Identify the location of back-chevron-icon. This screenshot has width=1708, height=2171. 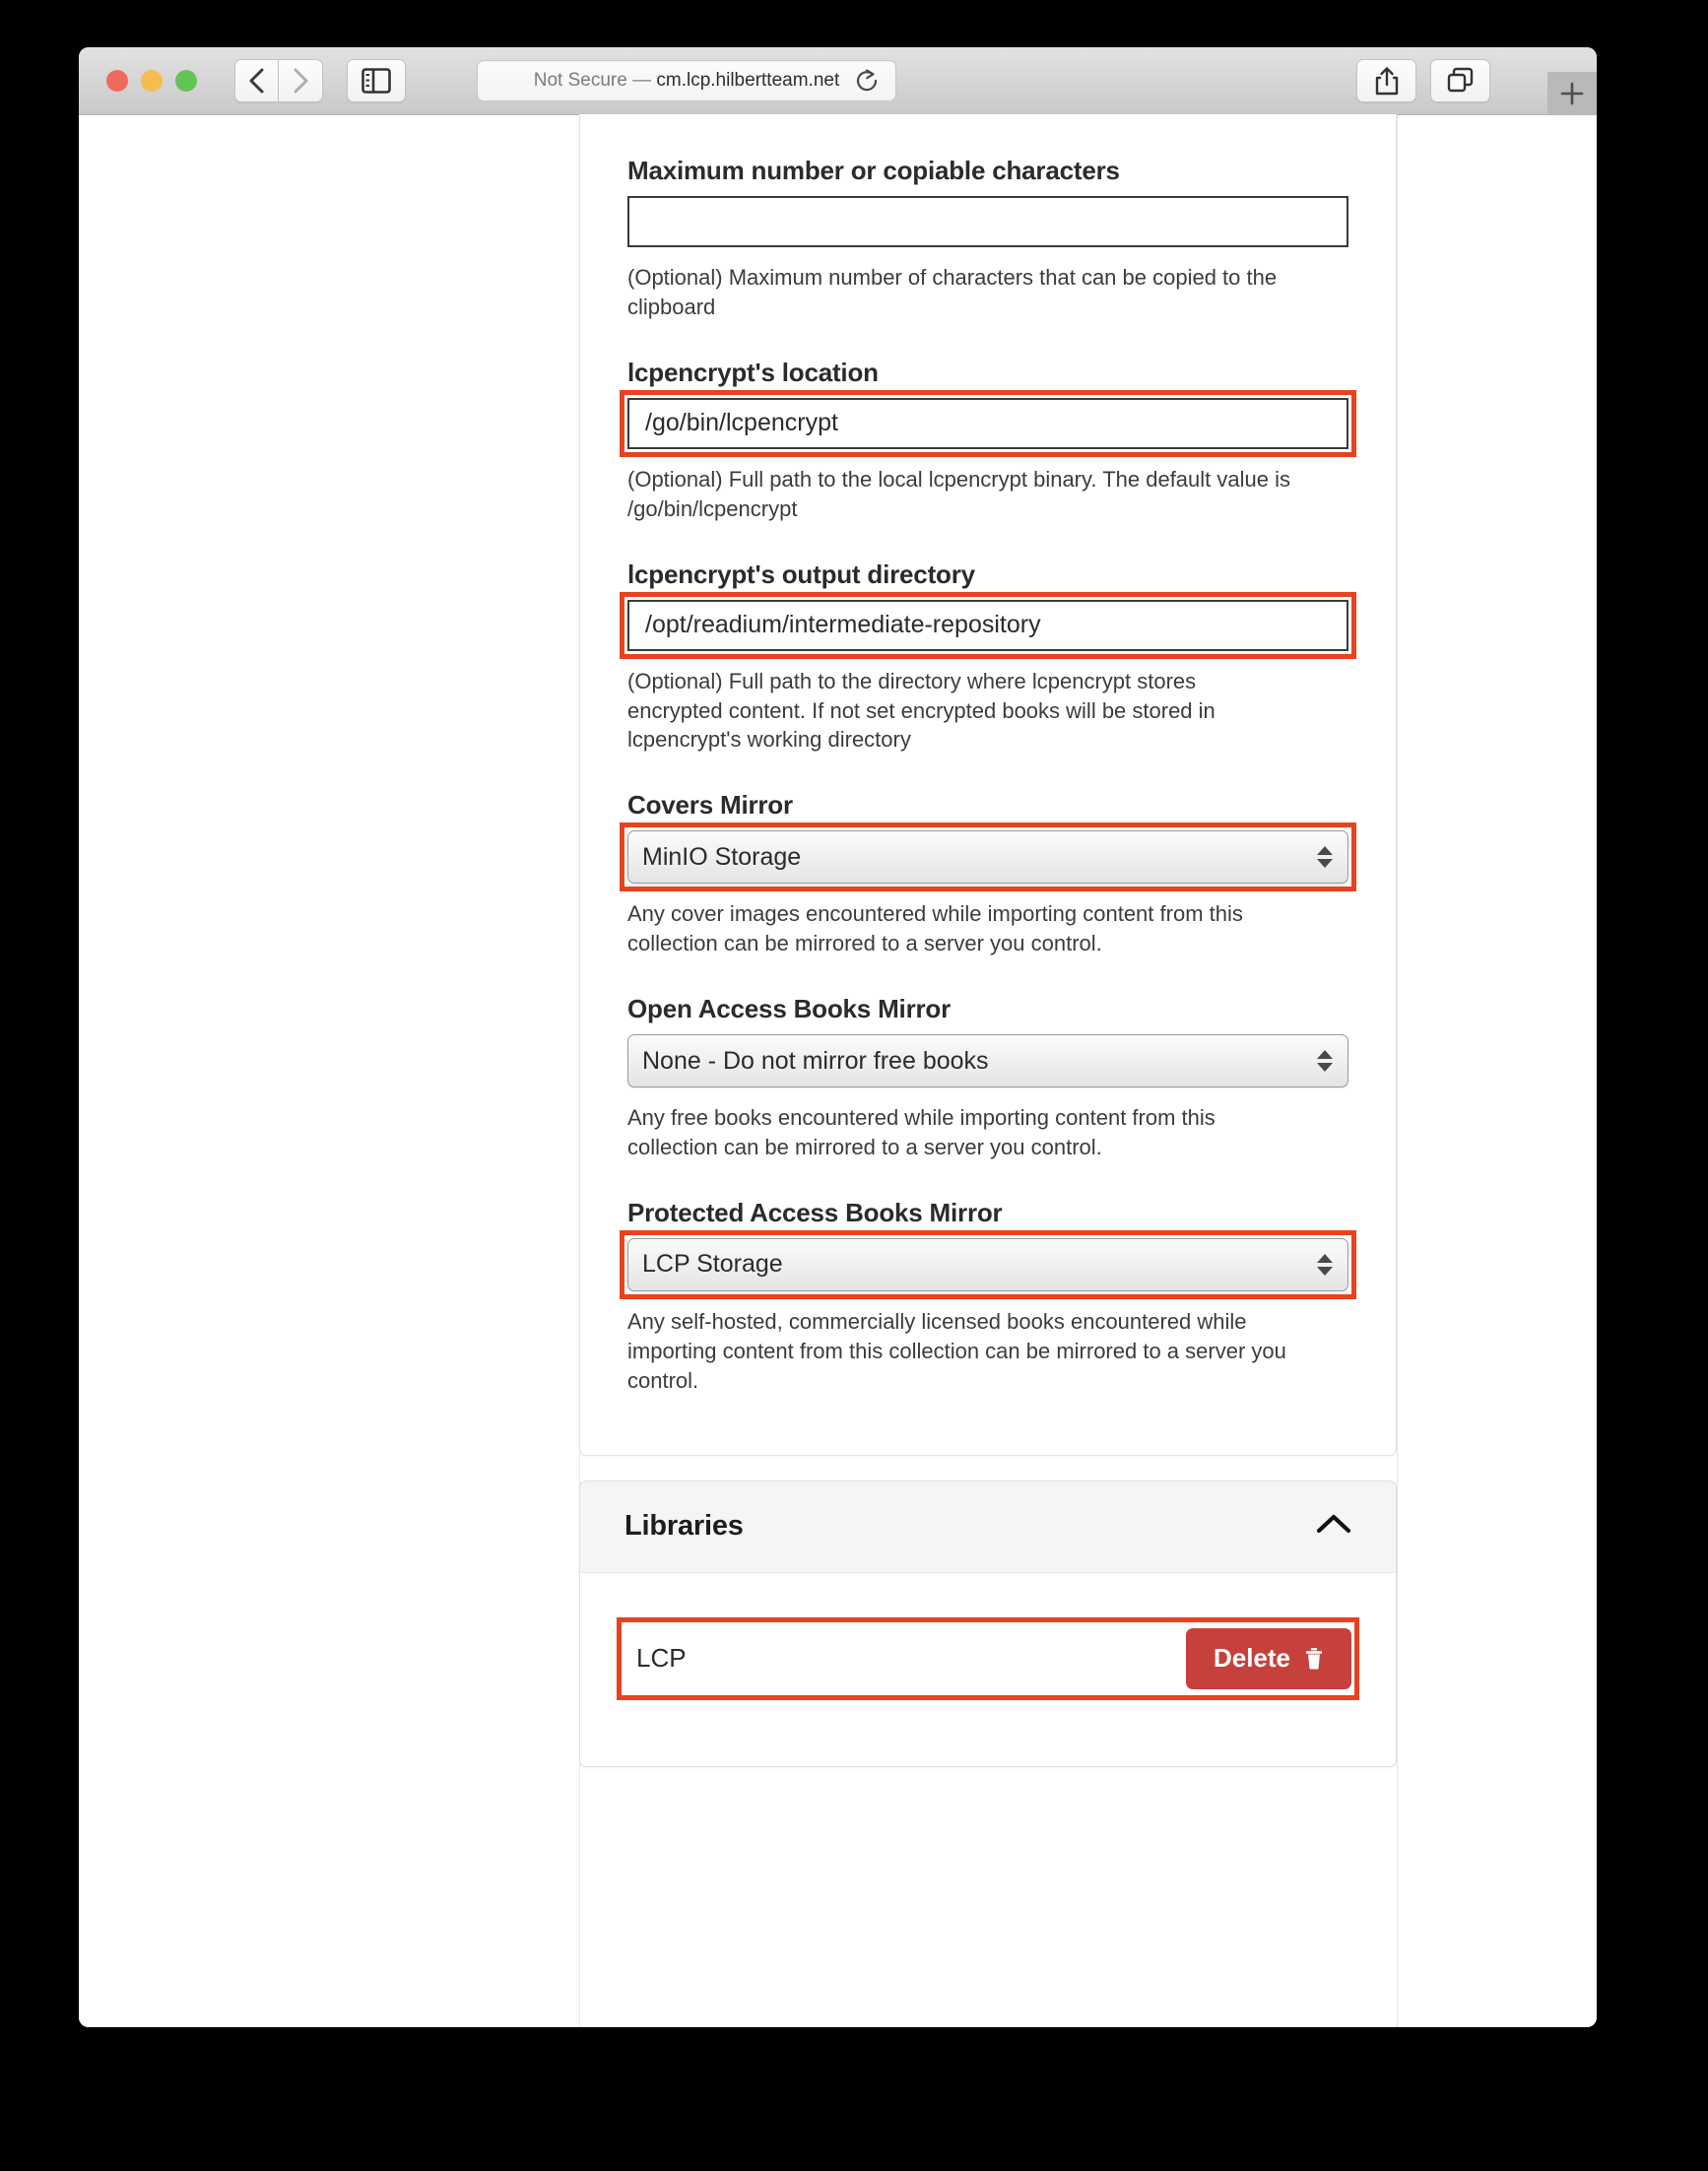
(256, 81).